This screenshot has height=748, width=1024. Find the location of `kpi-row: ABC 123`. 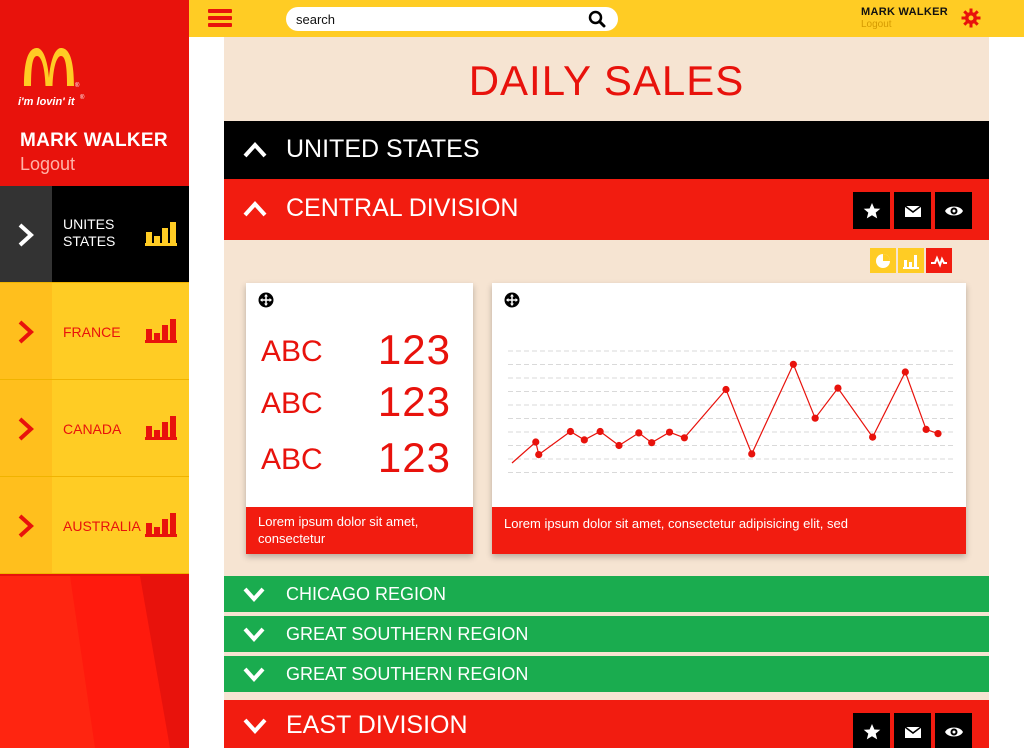

kpi-row: ABC 123 is located at coordinates (361, 400).